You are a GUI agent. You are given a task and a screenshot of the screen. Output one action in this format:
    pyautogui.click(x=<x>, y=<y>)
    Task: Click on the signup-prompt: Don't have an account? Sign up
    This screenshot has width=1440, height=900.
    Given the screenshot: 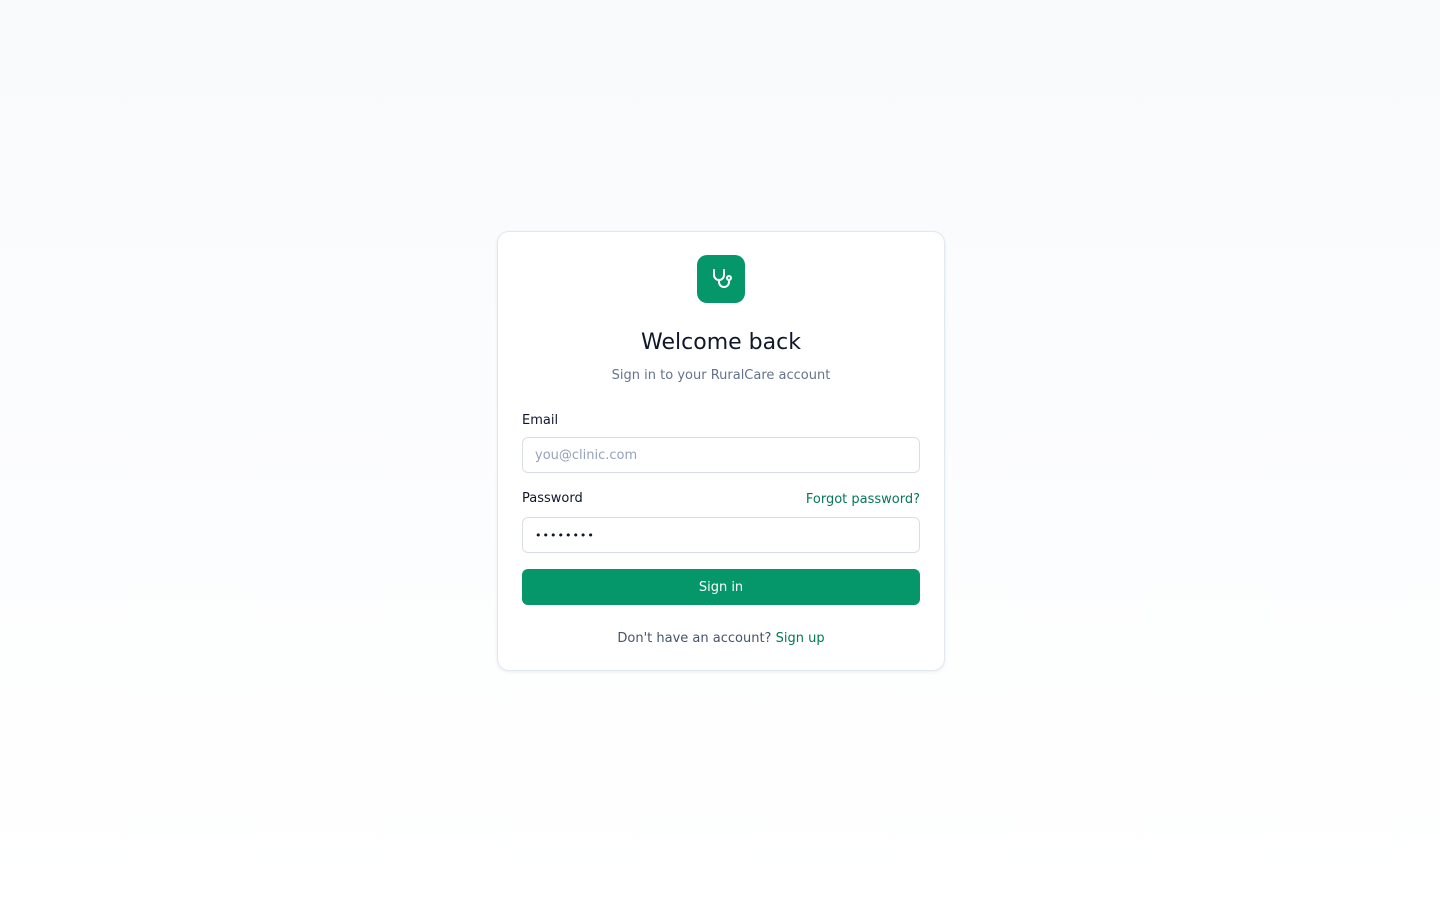 What is the action you would take?
    pyautogui.click(x=721, y=639)
    